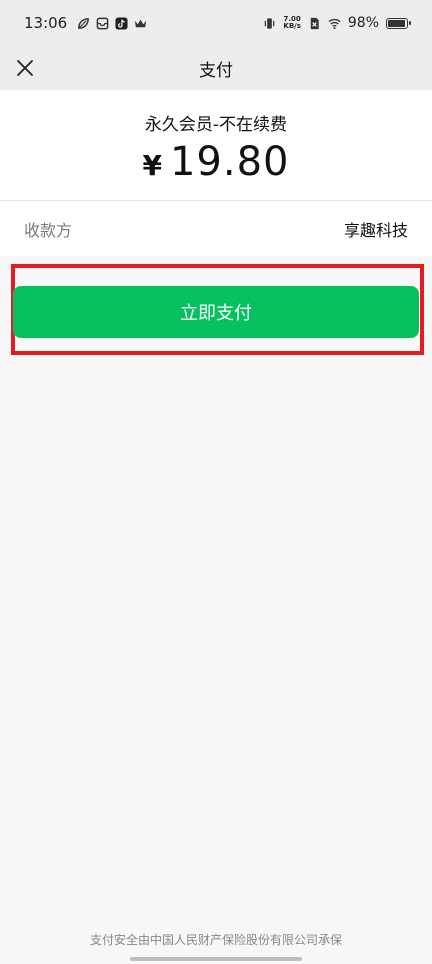  Describe the element at coordinates (216, 312) in the screenshot. I see `pay-now-button: 立即支付` at that location.